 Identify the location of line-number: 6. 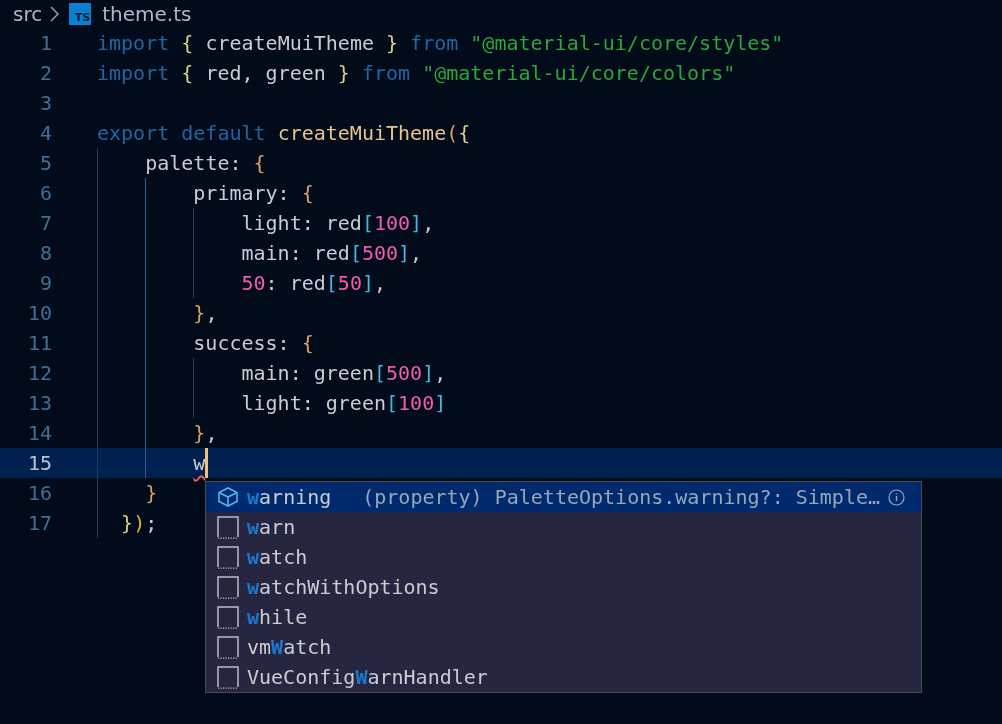
(45, 193).